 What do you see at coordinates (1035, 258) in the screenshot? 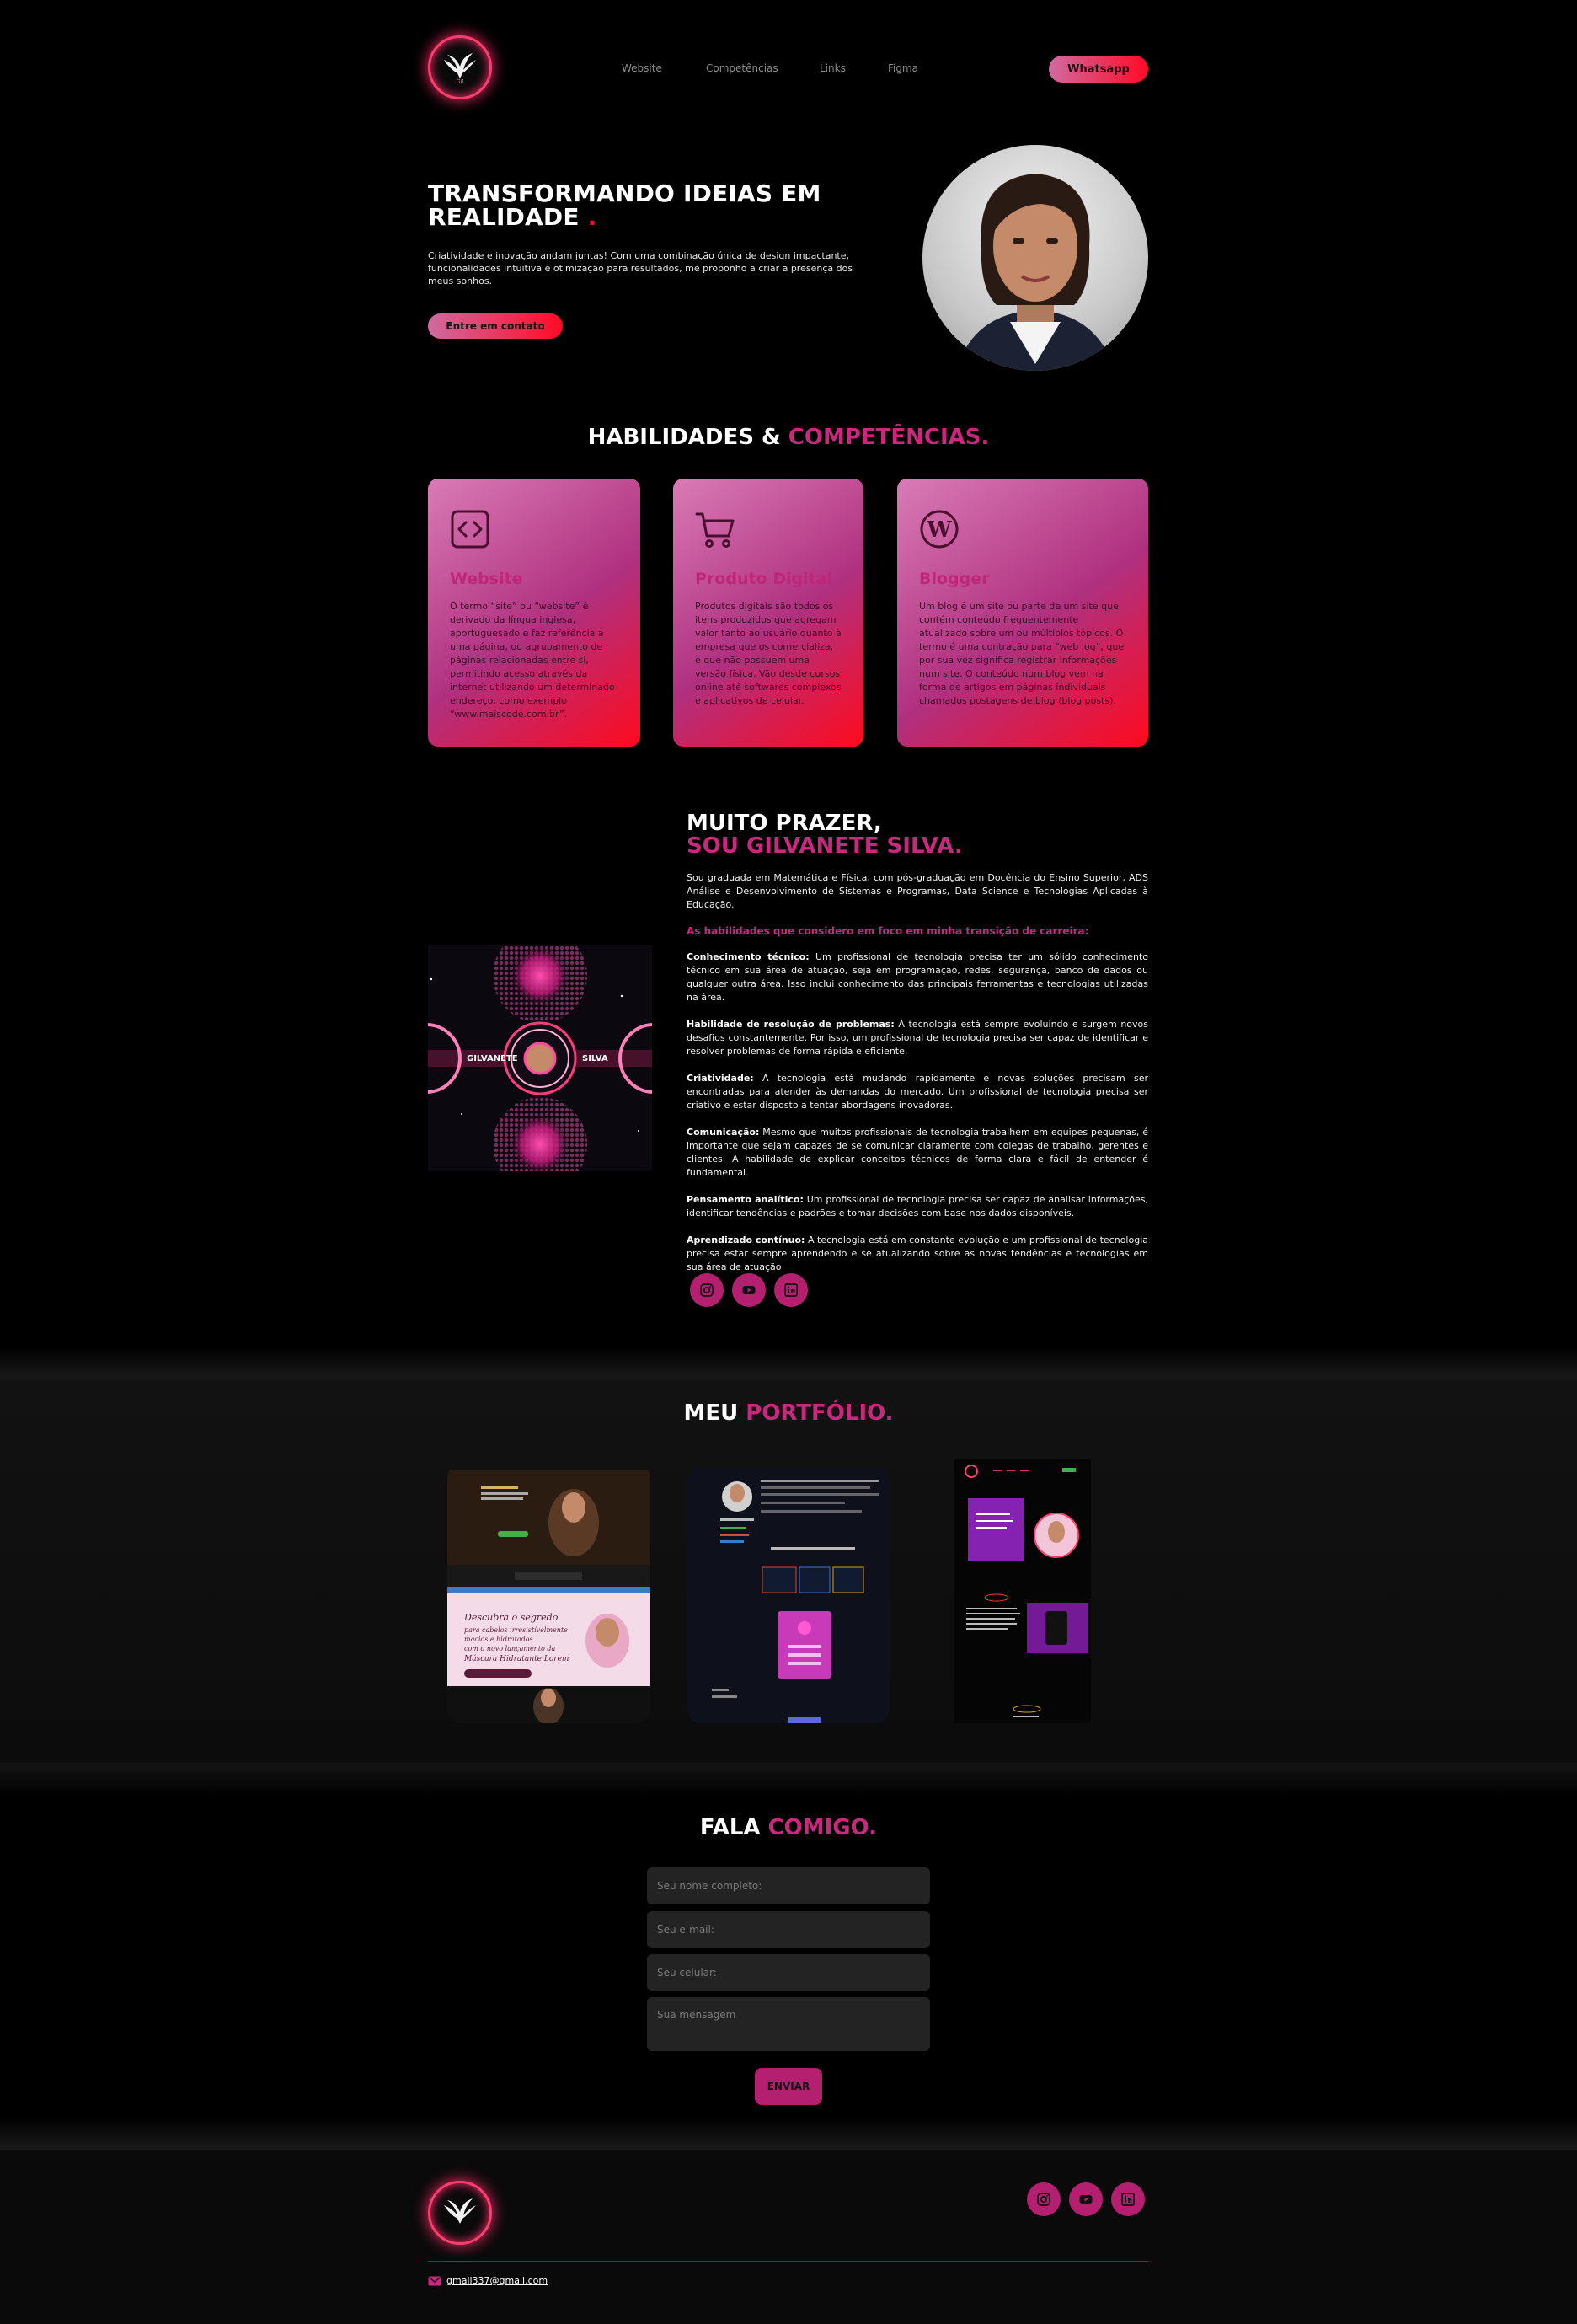
I see `profile-photo` at bounding box center [1035, 258].